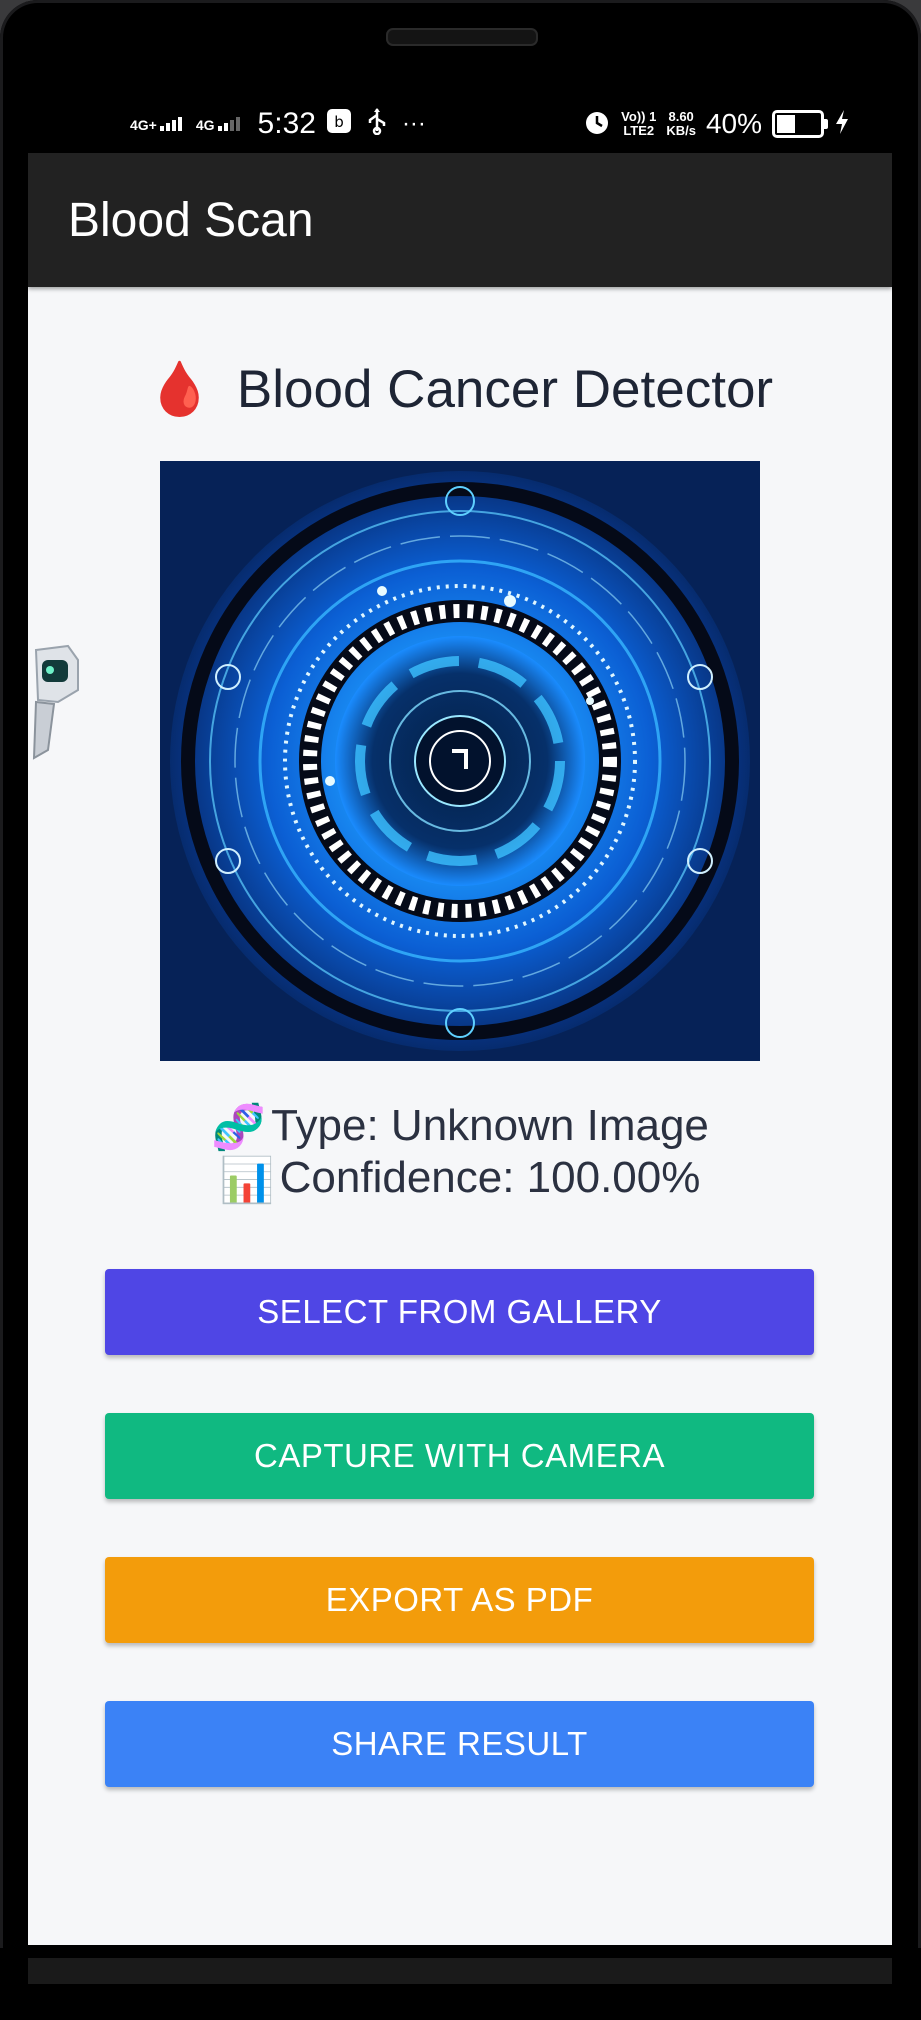 Image resolution: width=921 pixels, height=2020 pixels. I want to click on blood-drop-icon: 🩸, so click(179, 389).